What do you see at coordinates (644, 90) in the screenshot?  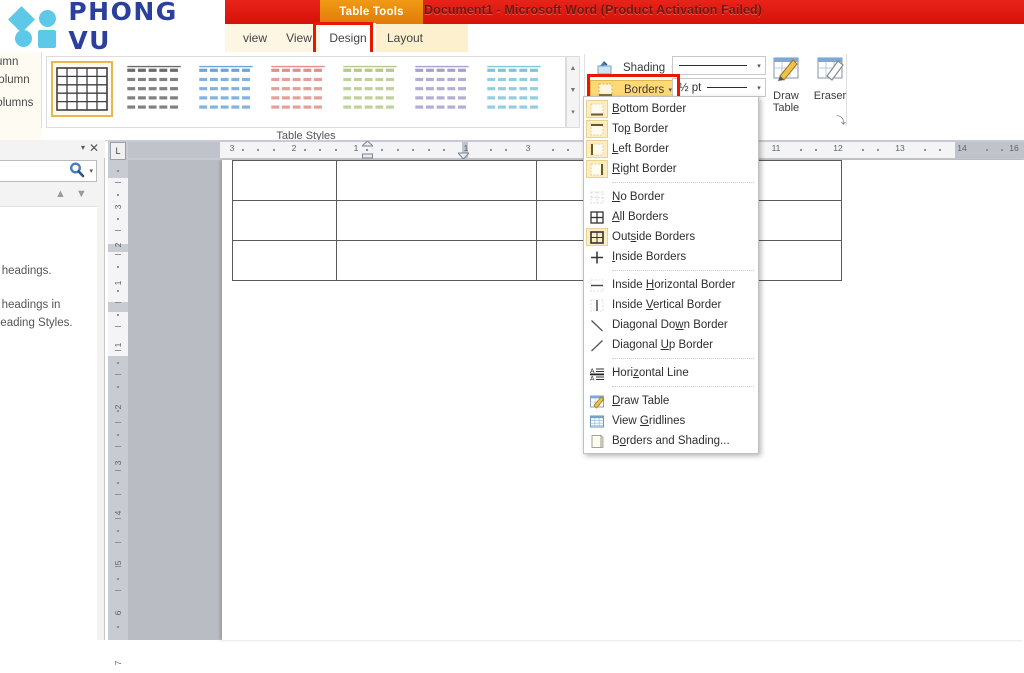 I see `borders-label: Borders` at bounding box center [644, 90].